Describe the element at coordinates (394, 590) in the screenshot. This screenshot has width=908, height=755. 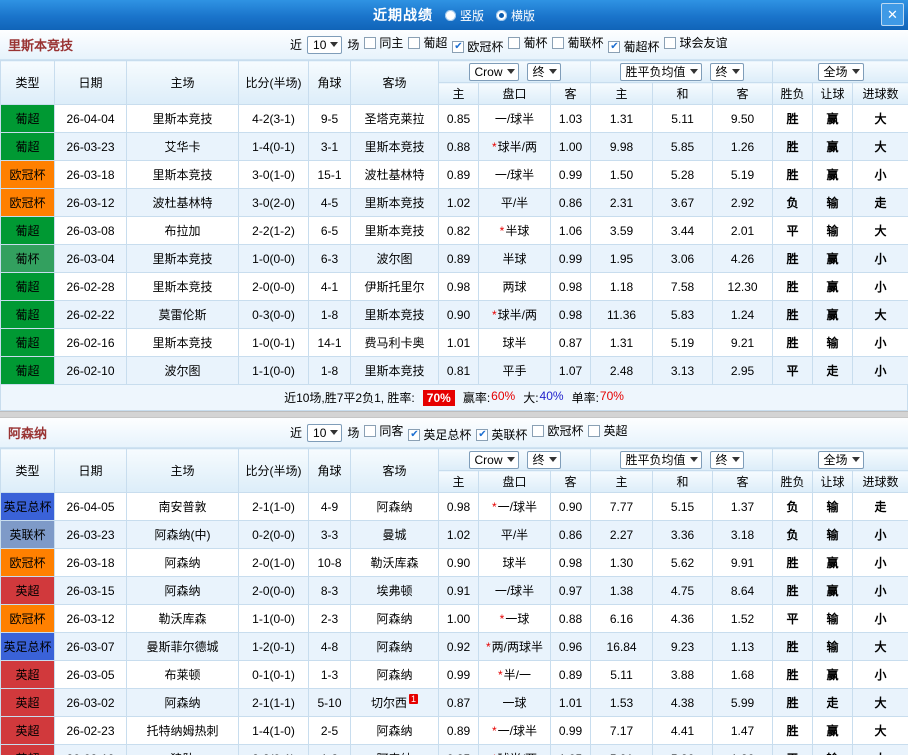
I see `away-team-cell: 埃弗顿` at that location.